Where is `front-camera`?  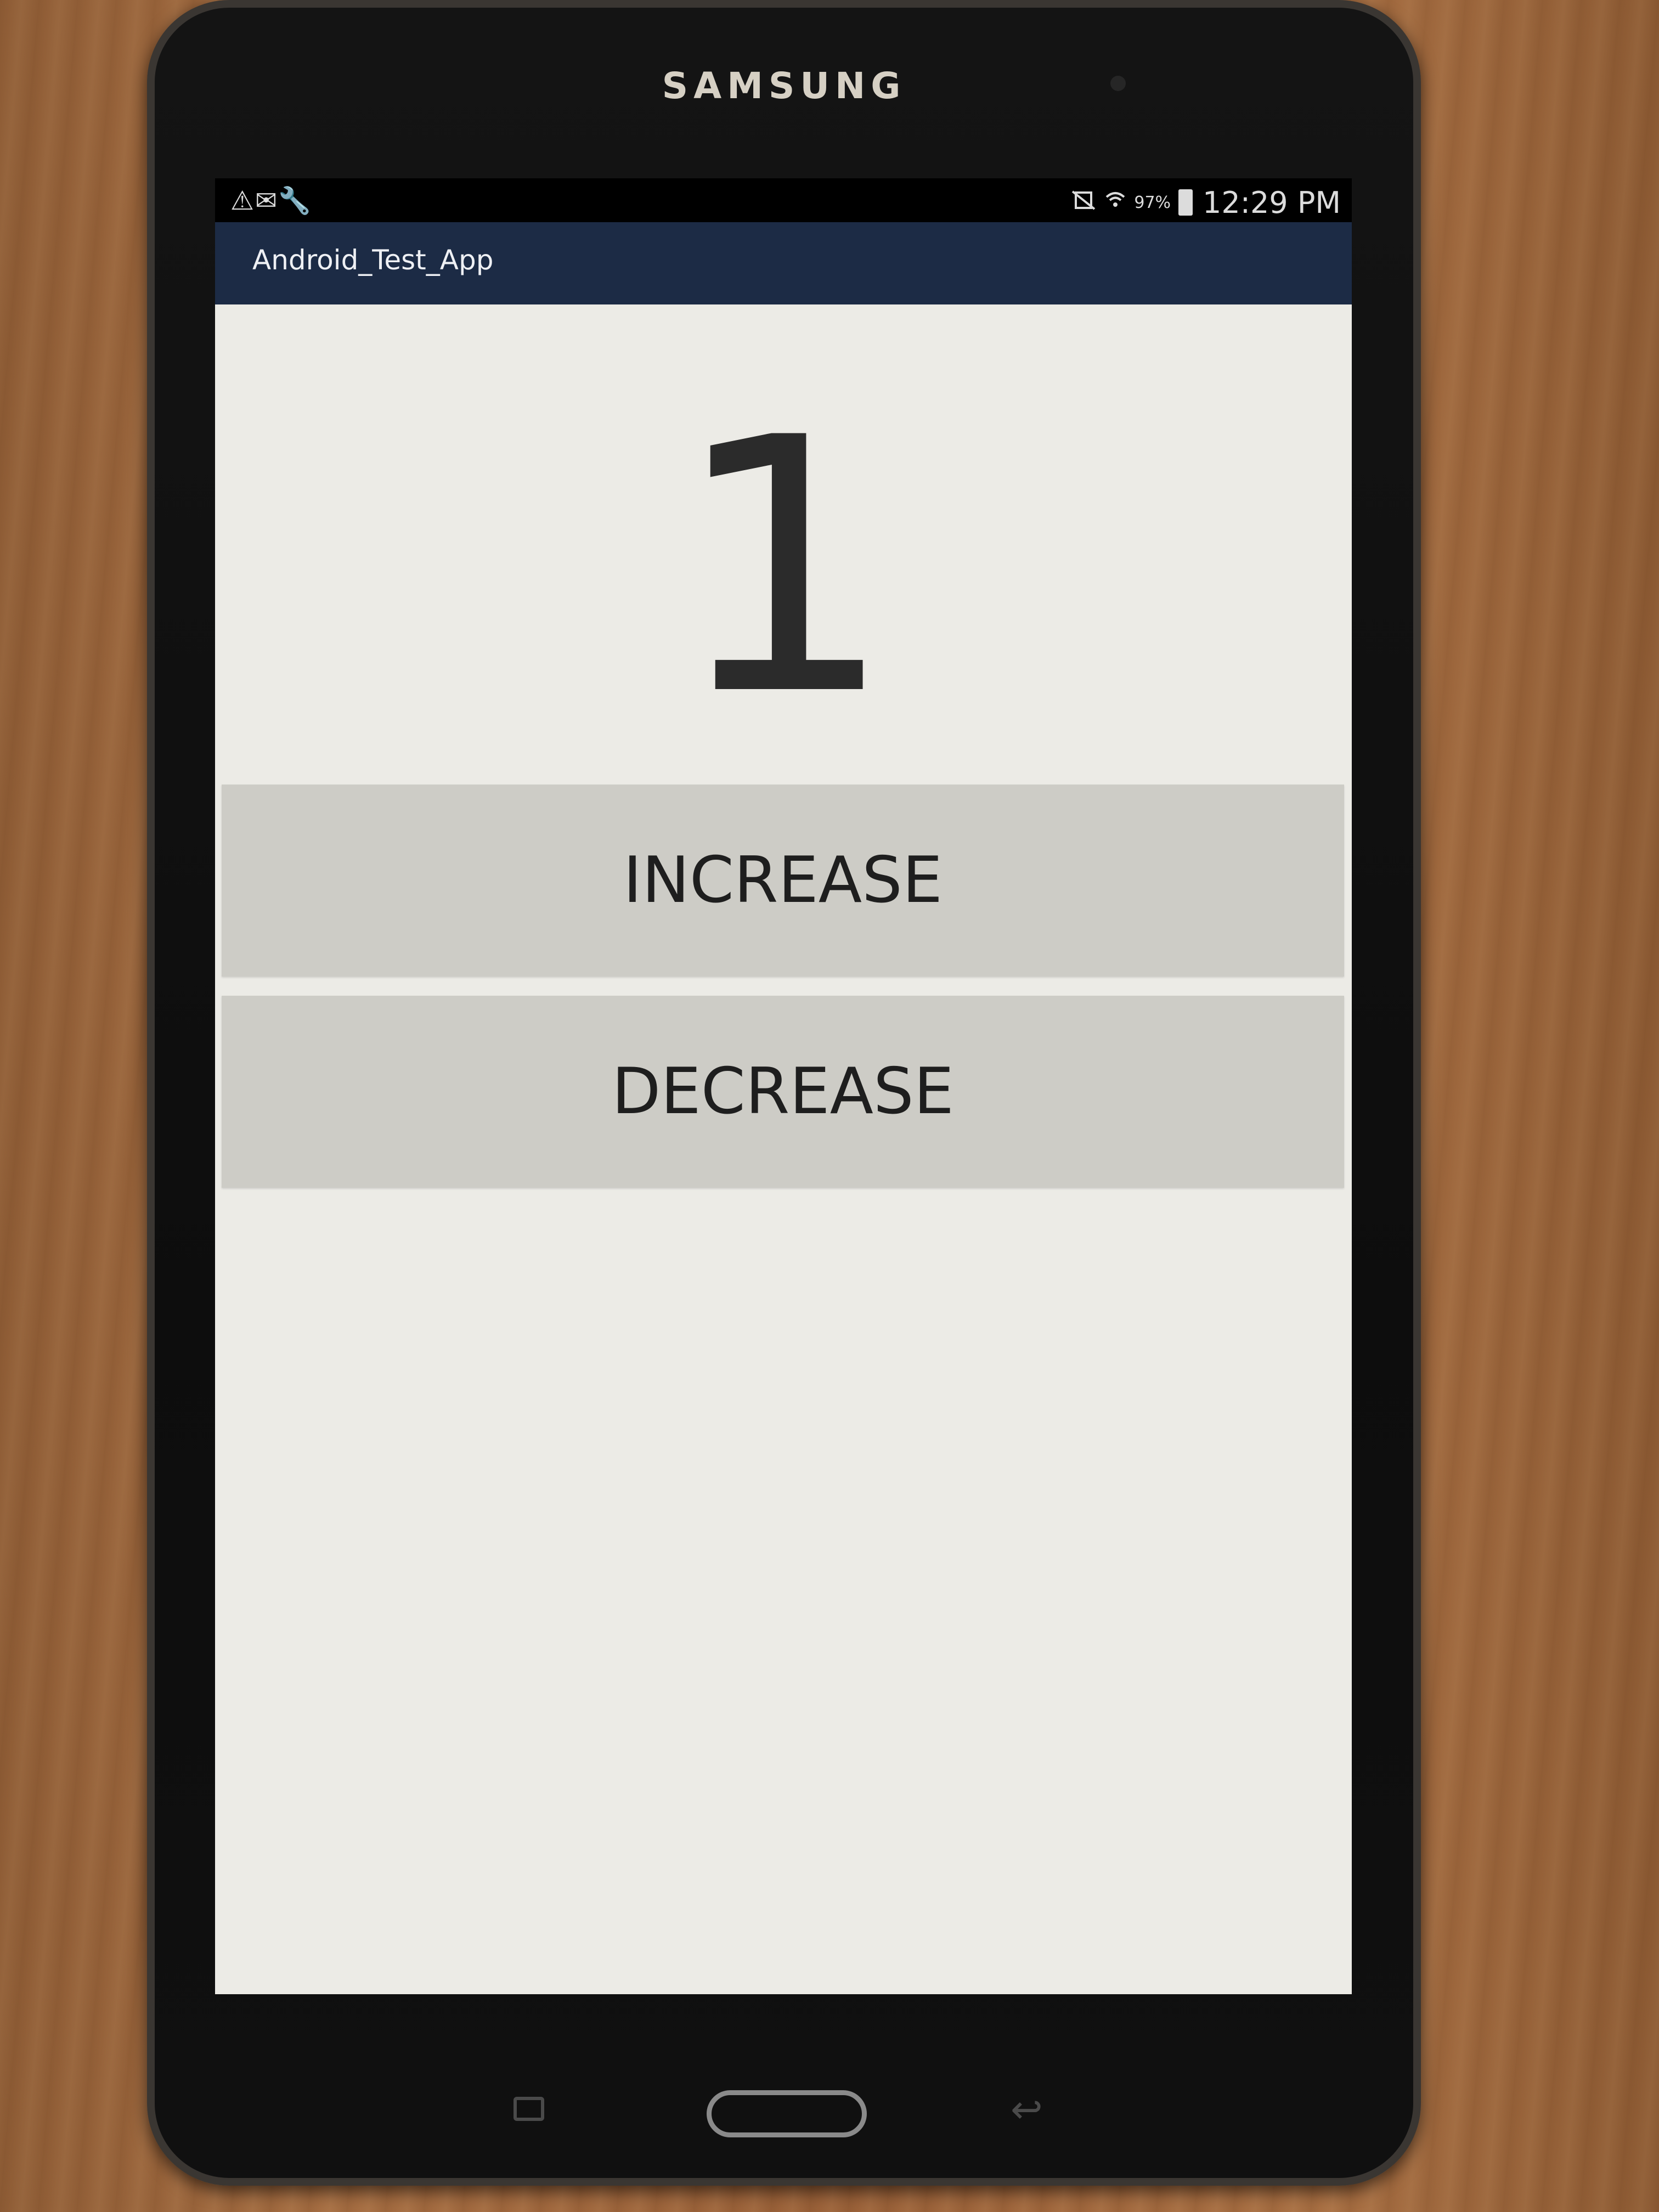
front-camera is located at coordinates (1118, 84).